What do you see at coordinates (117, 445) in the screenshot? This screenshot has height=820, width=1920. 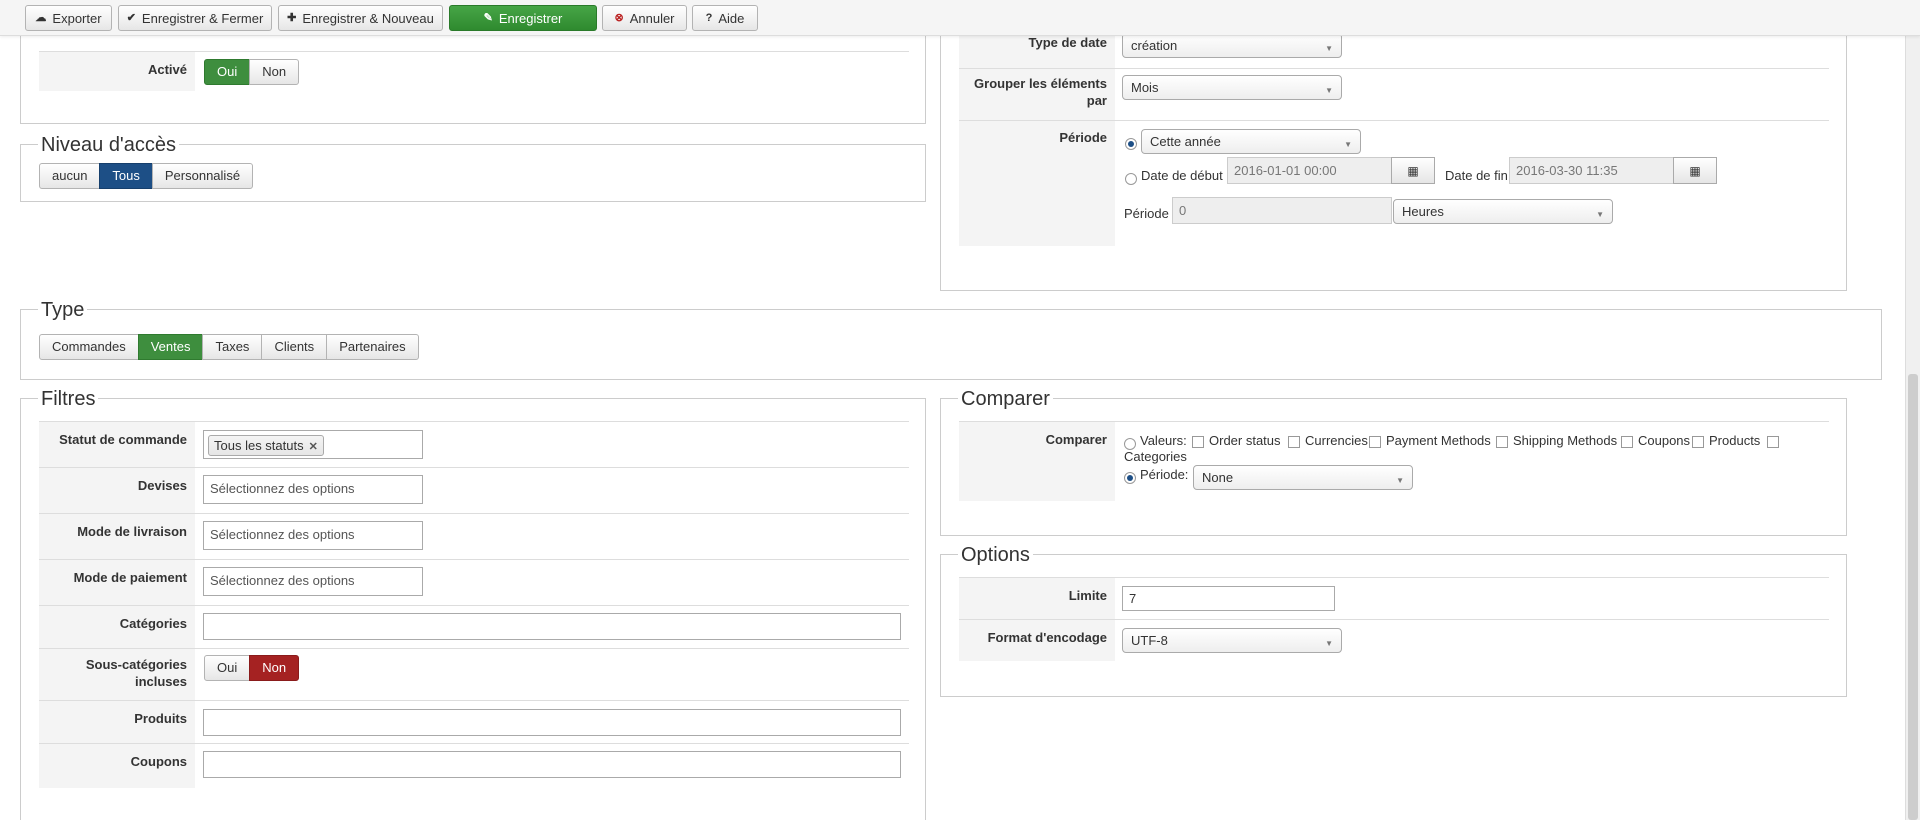 I see `order-status-label: Statut de commande` at bounding box center [117, 445].